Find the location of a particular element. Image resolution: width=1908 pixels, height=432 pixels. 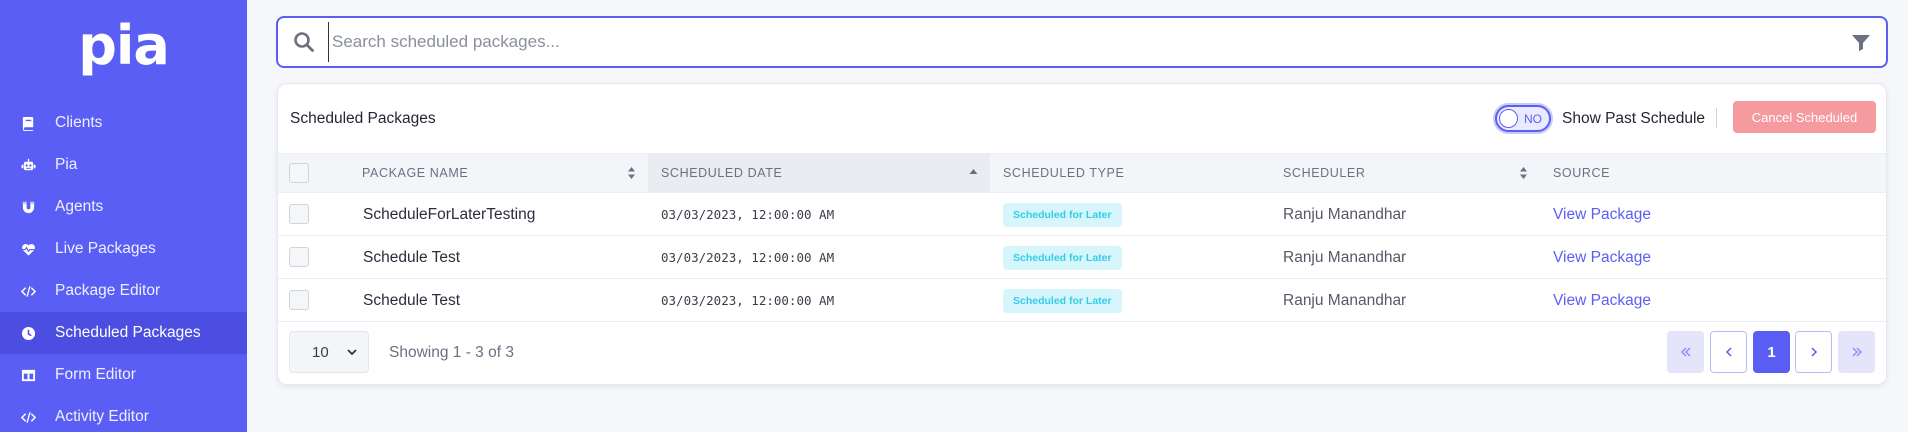

search-icon is located at coordinates (304, 42).